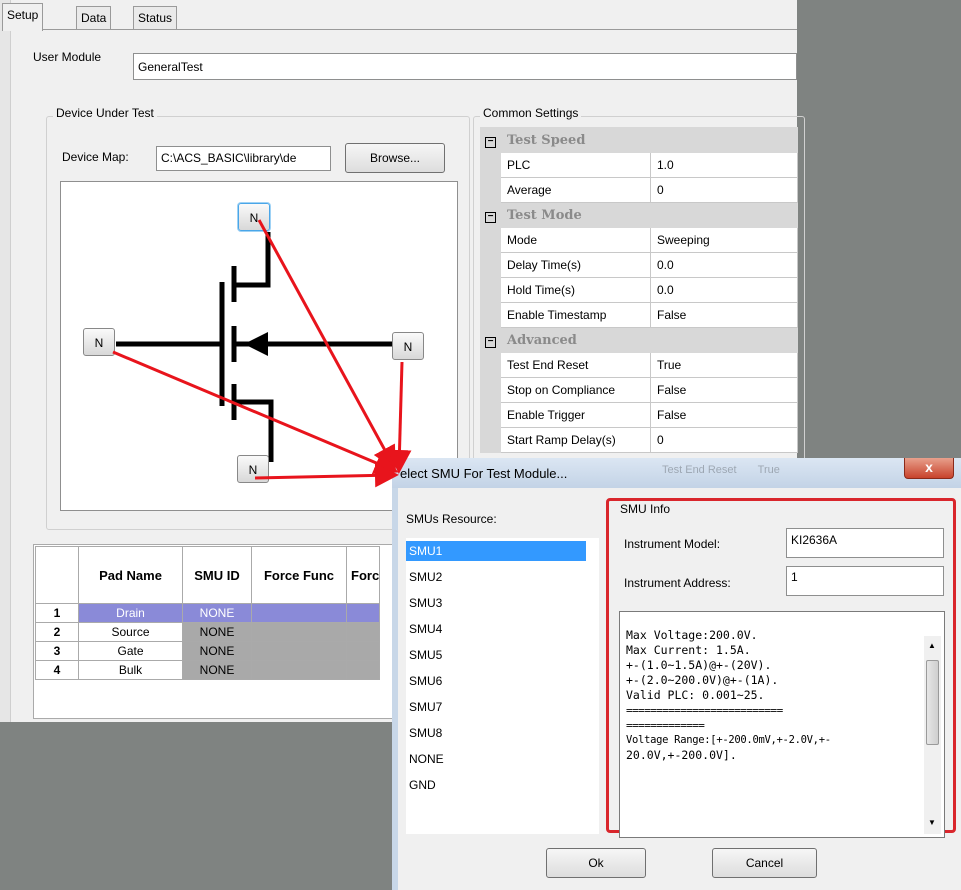  What do you see at coordinates (704, 710) in the screenshot?
I see `info-line: ==========================` at bounding box center [704, 710].